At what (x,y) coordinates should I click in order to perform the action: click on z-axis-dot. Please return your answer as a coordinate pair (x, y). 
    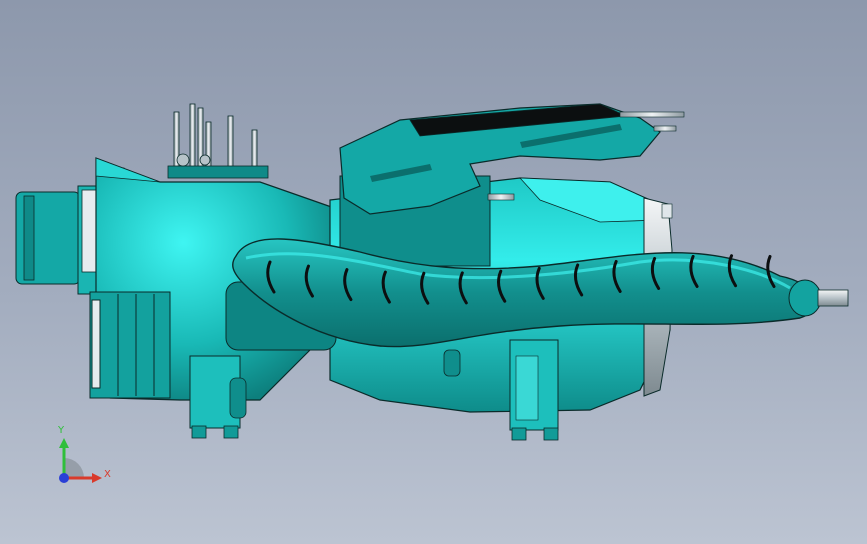
    Looking at the image, I should click on (64, 478).